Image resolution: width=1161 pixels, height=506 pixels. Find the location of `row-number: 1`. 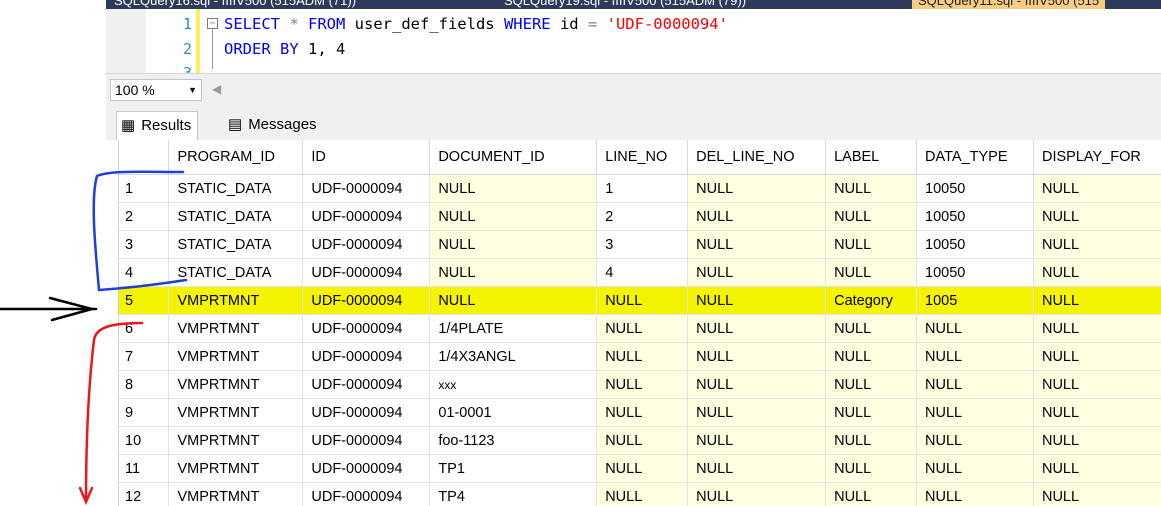

row-number: 1 is located at coordinates (144, 188).